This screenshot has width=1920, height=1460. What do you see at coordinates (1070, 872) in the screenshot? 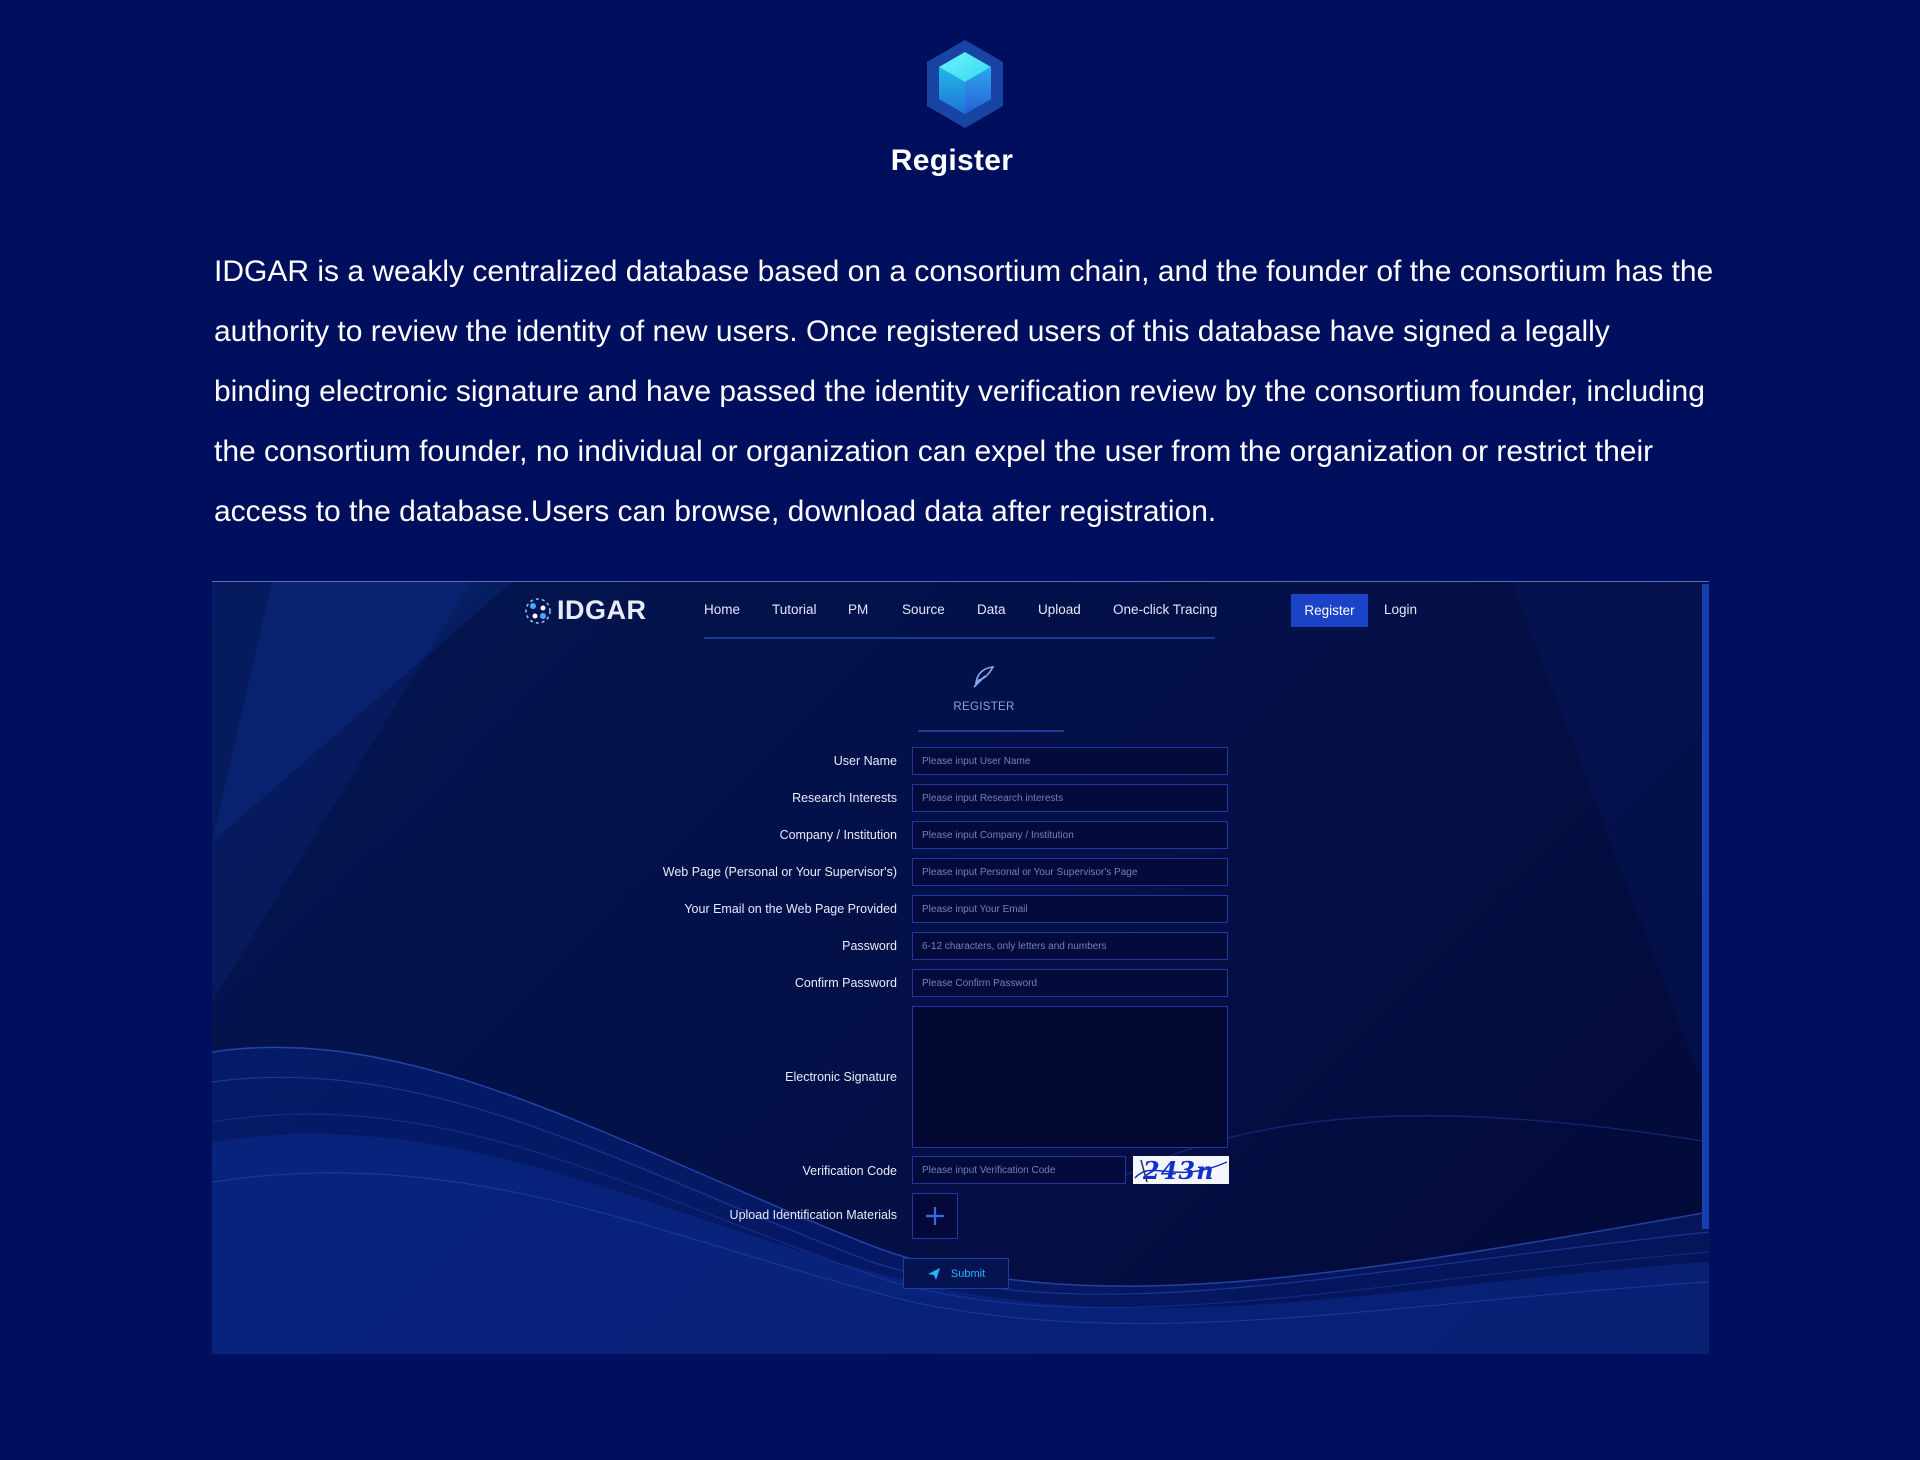
I see `web-page-input` at bounding box center [1070, 872].